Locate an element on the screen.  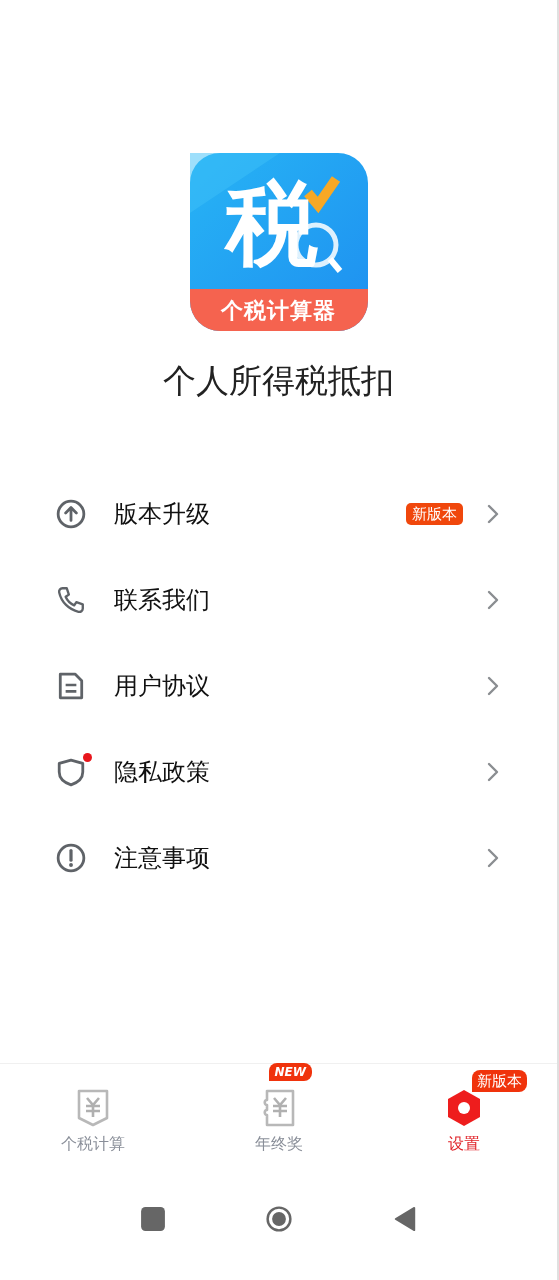
menu-item: 注意事项 is located at coordinates (278, 858).